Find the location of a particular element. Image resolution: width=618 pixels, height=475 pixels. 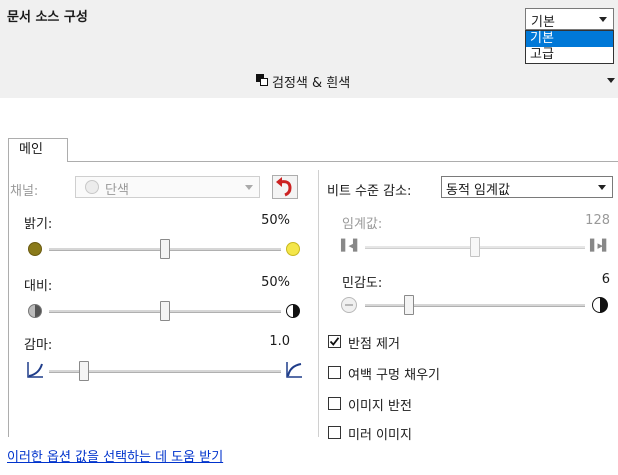

sensitivity-slider-track is located at coordinates (475, 305).